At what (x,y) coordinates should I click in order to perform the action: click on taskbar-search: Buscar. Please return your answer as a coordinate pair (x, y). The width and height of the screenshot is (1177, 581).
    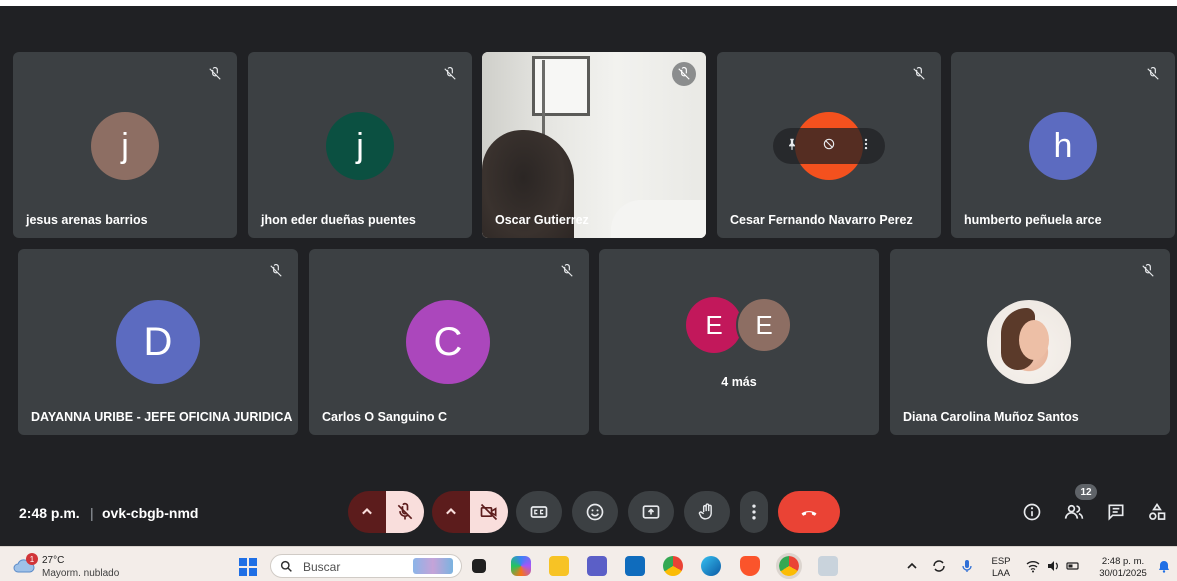
    Looking at the image, I should click on (366, 566).